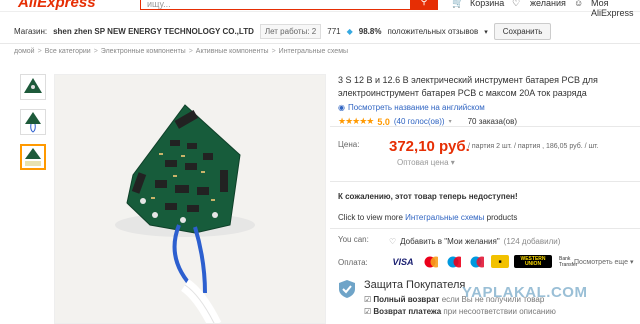 Image resolution: width=640 pixels, height=324 pixels. What do you see at coordinates (429, 146) in the screenshot?
I see `price: 372,10 руб.` at bounding box center [429, 146].